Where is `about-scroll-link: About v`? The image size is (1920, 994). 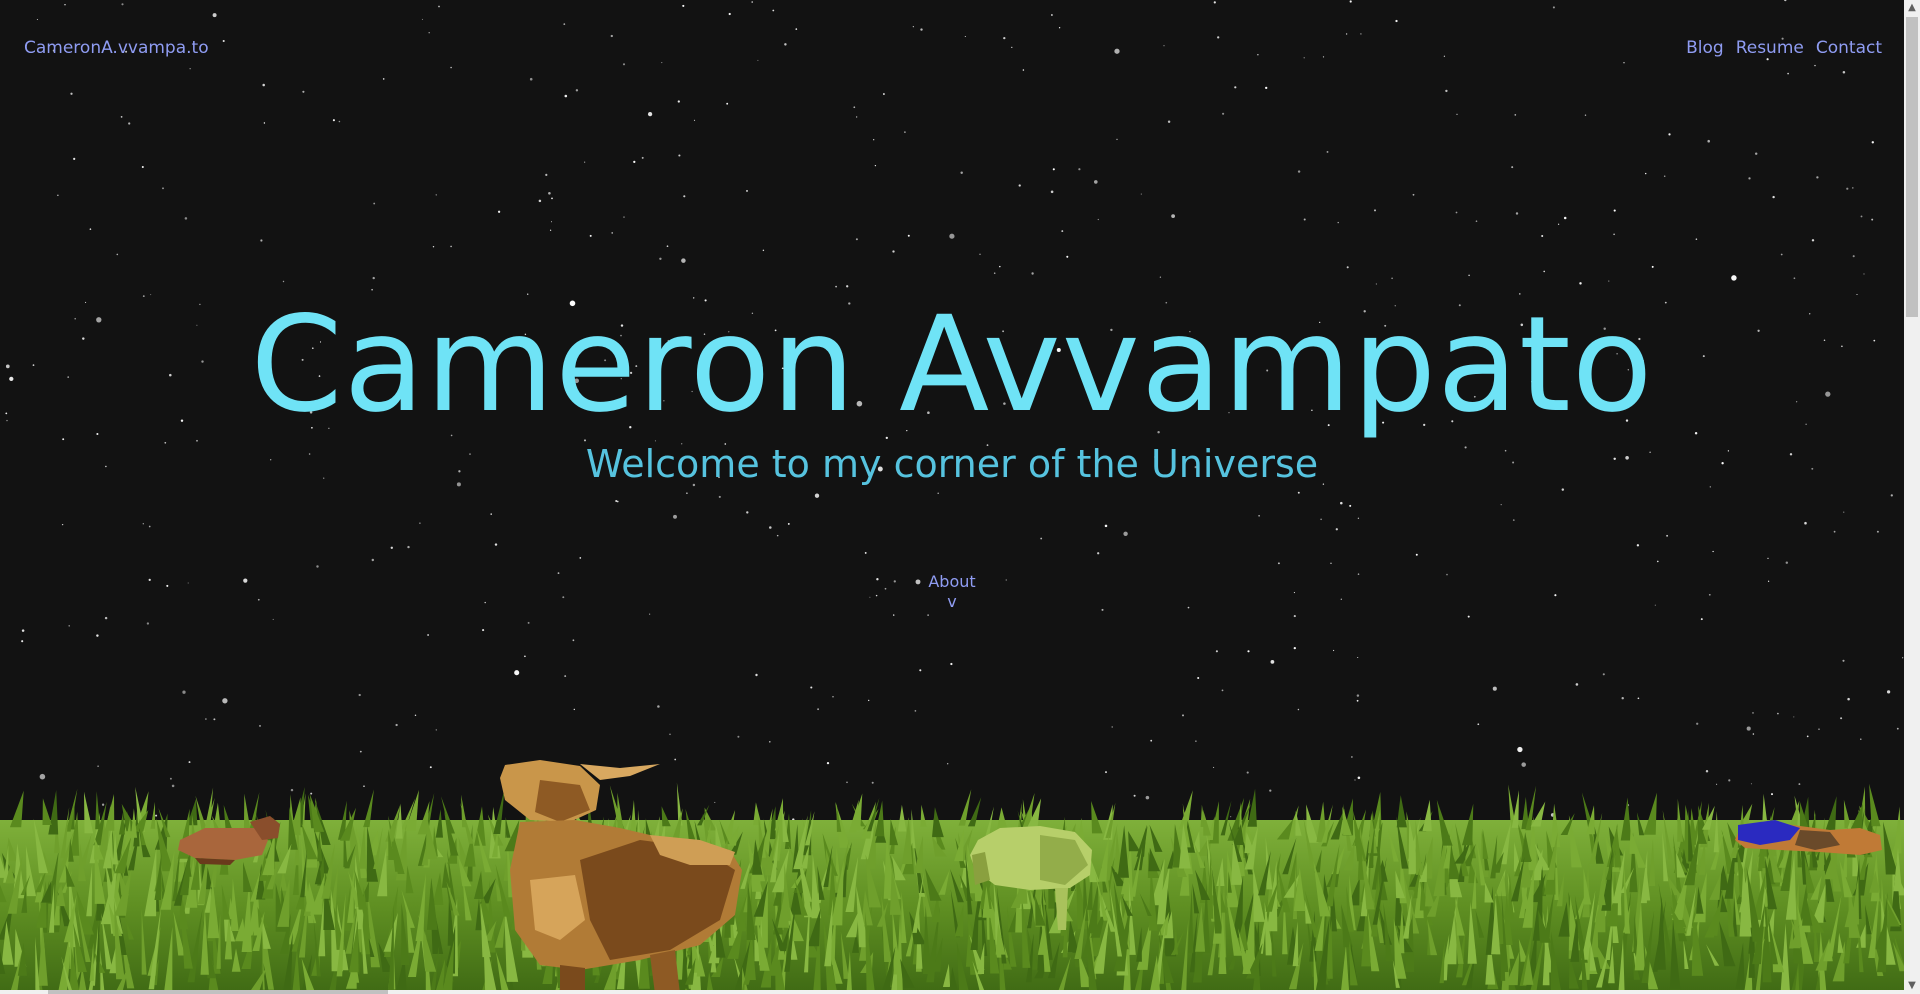
about-scroll-link: About v is located at coordinates (952, 592).